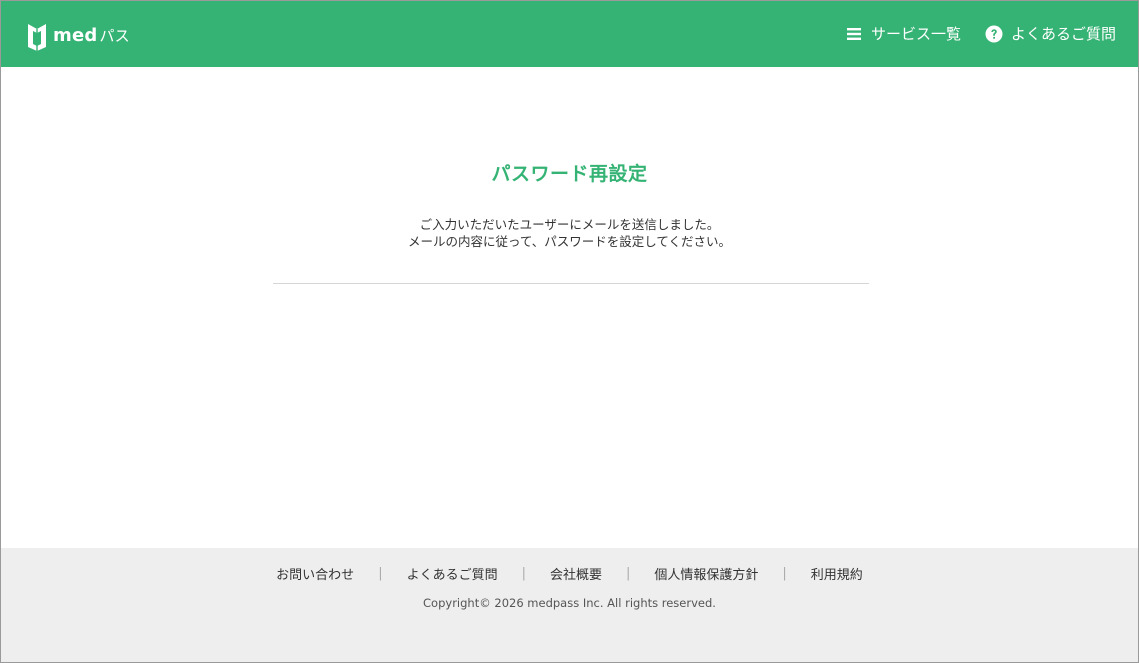 The image size is (1139, 663). What do you see at coordinates (1063, 34) in the screenshot?
I see `nav-faq-label: よくあるご質問` at bounding box center [1063, 34].